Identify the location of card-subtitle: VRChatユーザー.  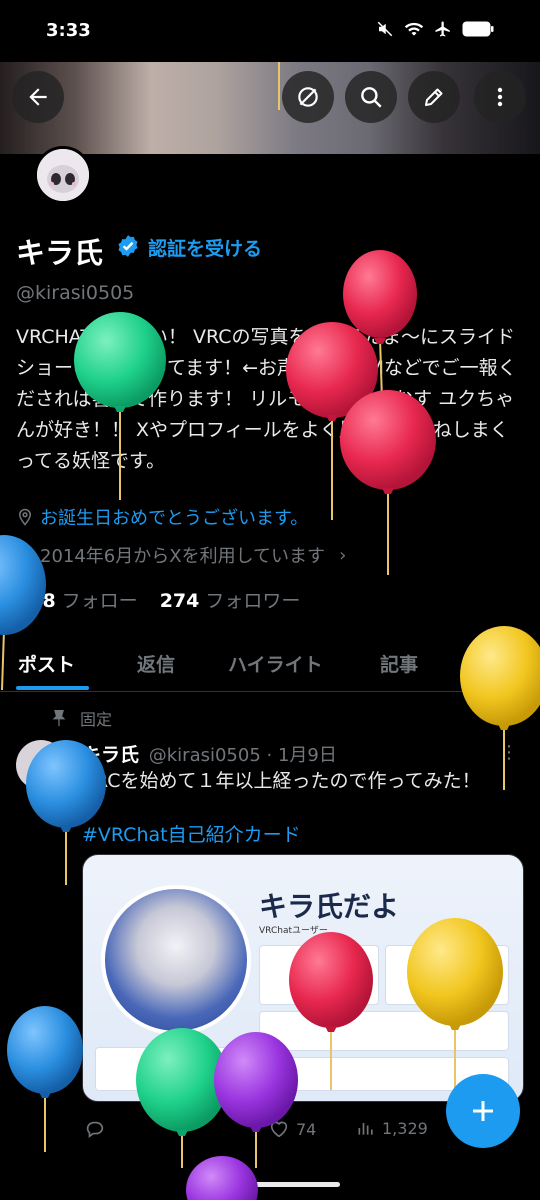
(293, 931).